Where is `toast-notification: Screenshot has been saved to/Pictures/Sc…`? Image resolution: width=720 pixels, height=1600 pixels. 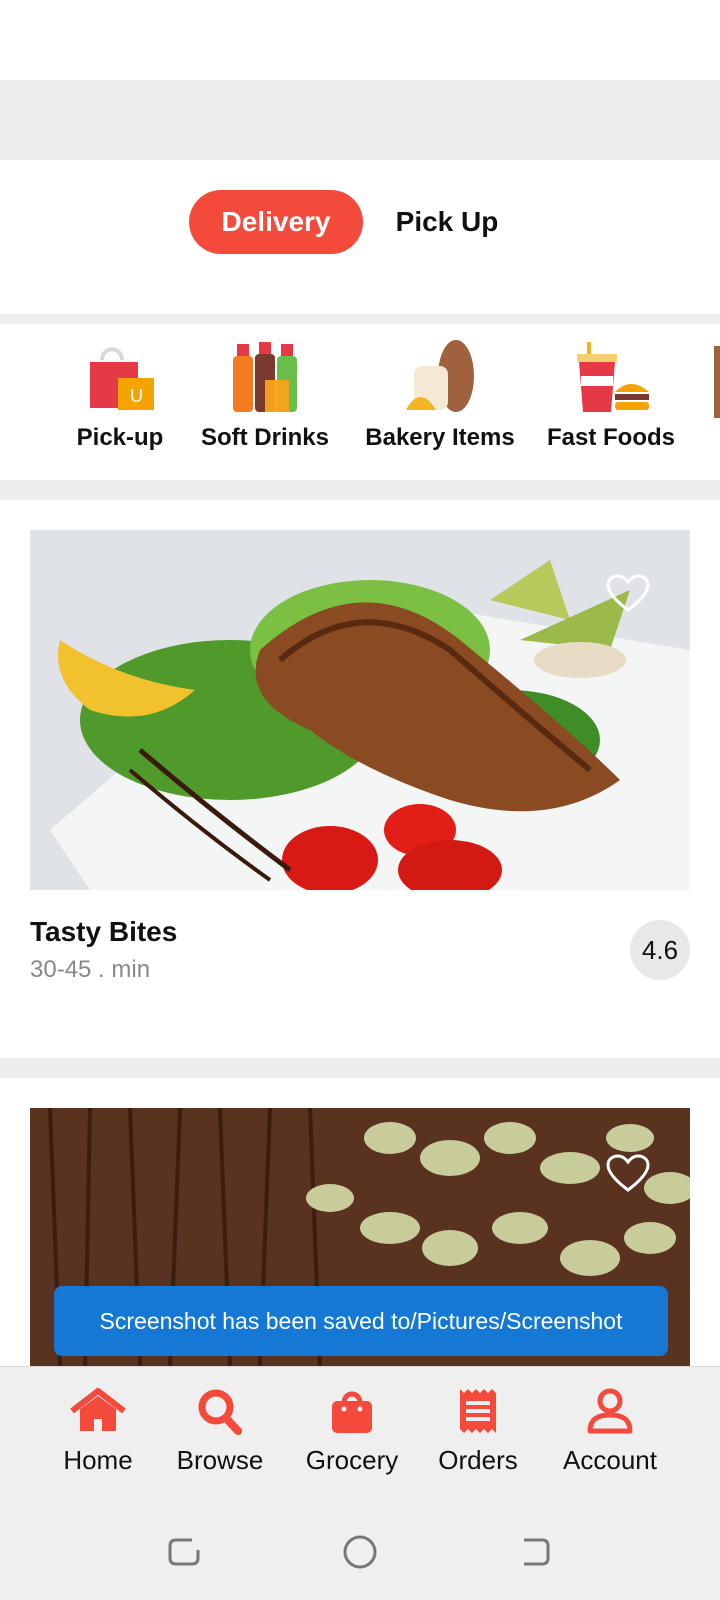
toast-notification: Screenshot has been saved to/Pictures/Sc… is located at coordinates (361, 1321).